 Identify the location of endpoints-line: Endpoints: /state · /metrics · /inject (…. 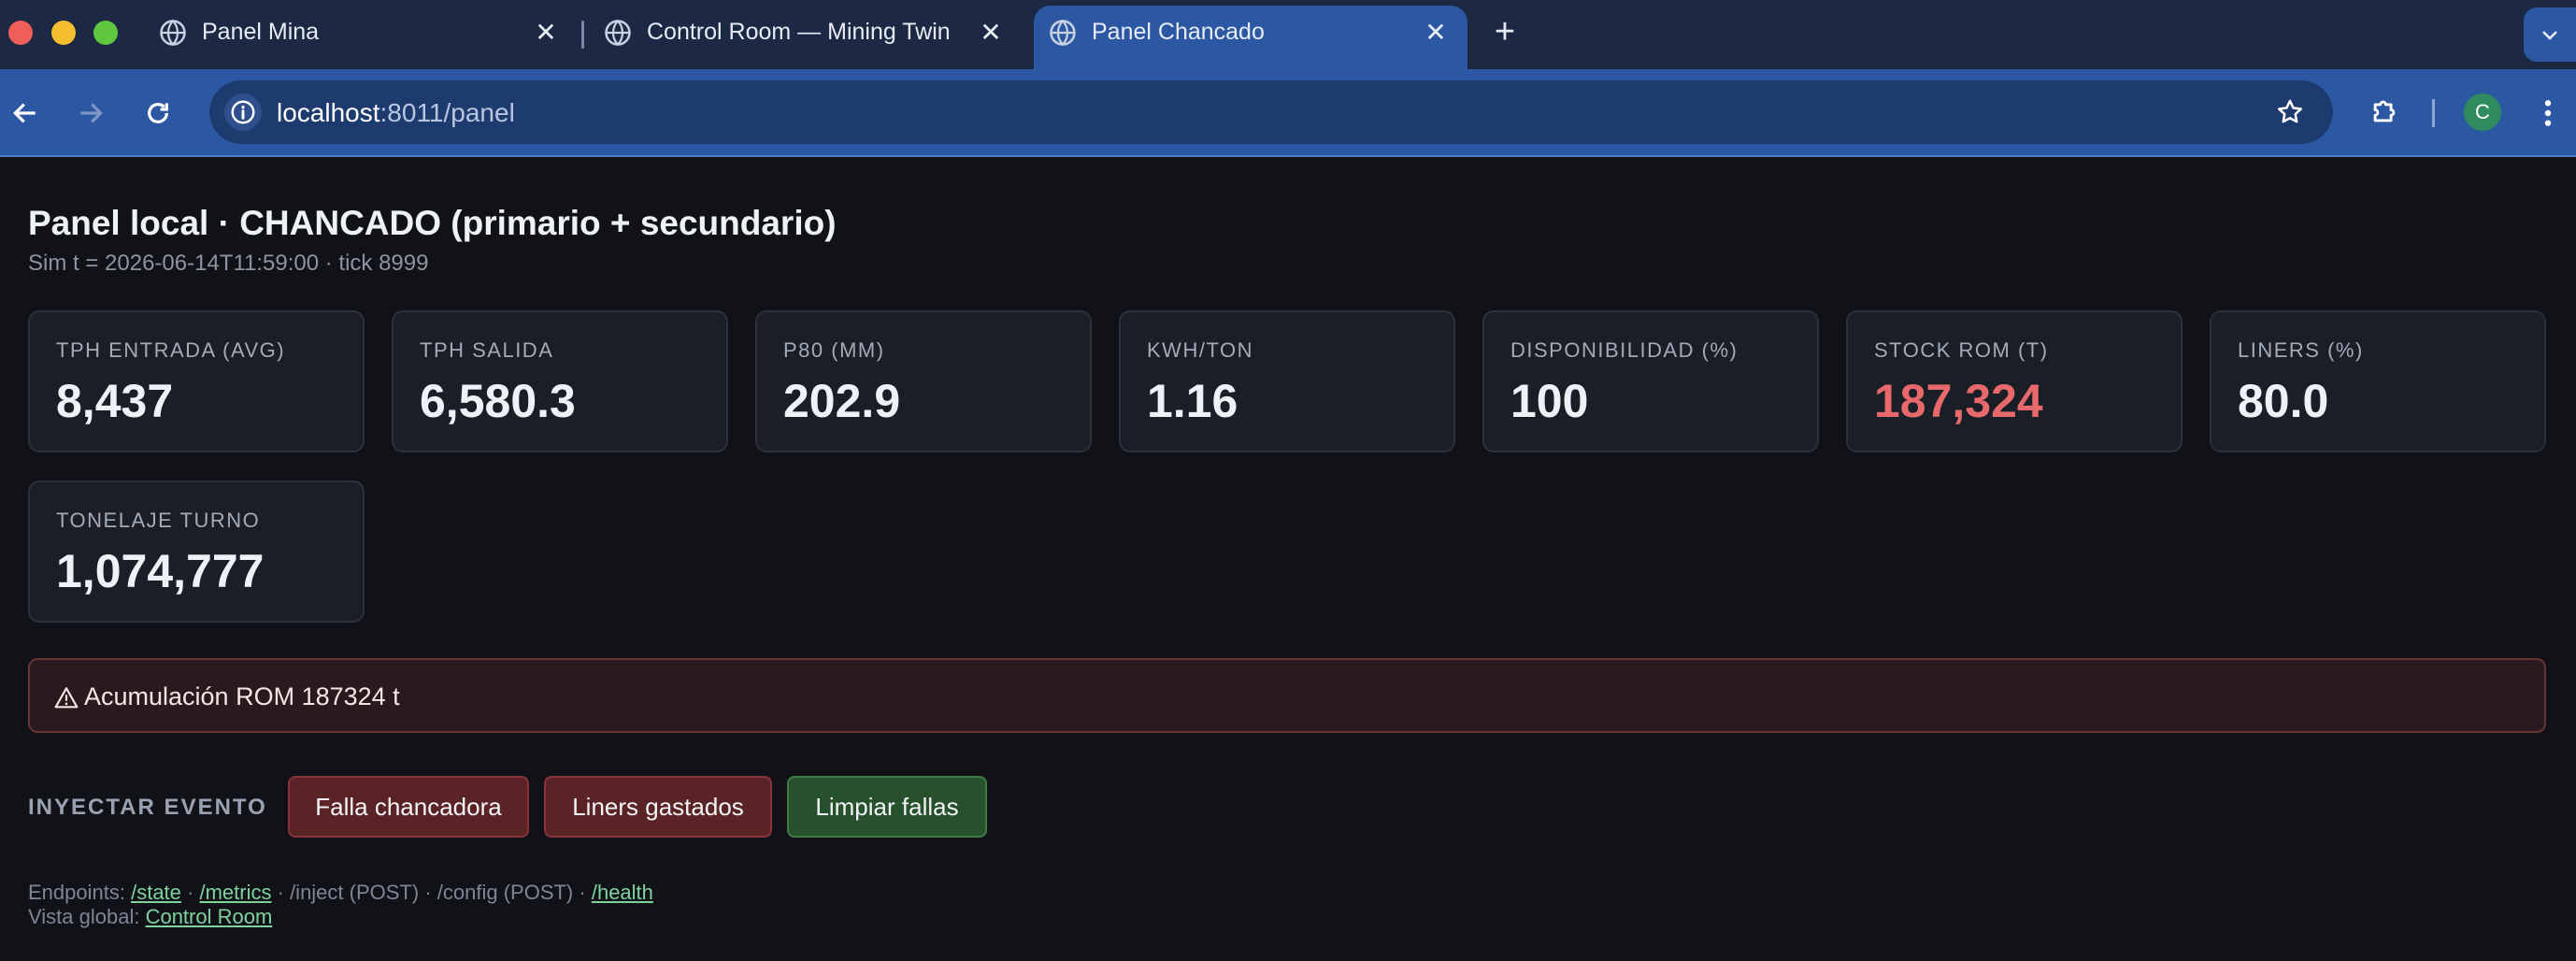
(340, 893).